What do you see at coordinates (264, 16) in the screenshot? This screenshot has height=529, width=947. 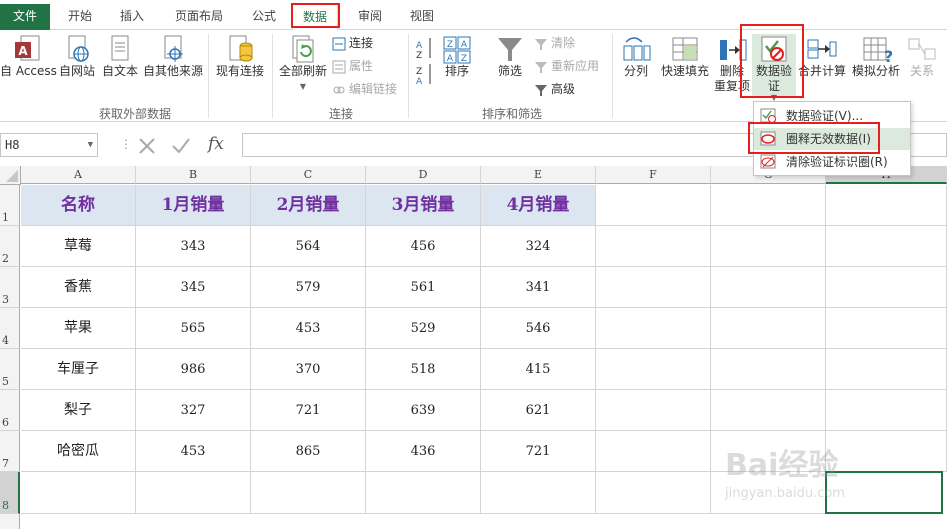 I see `tab-formulas: 公式` at bounding box center [264, 16].